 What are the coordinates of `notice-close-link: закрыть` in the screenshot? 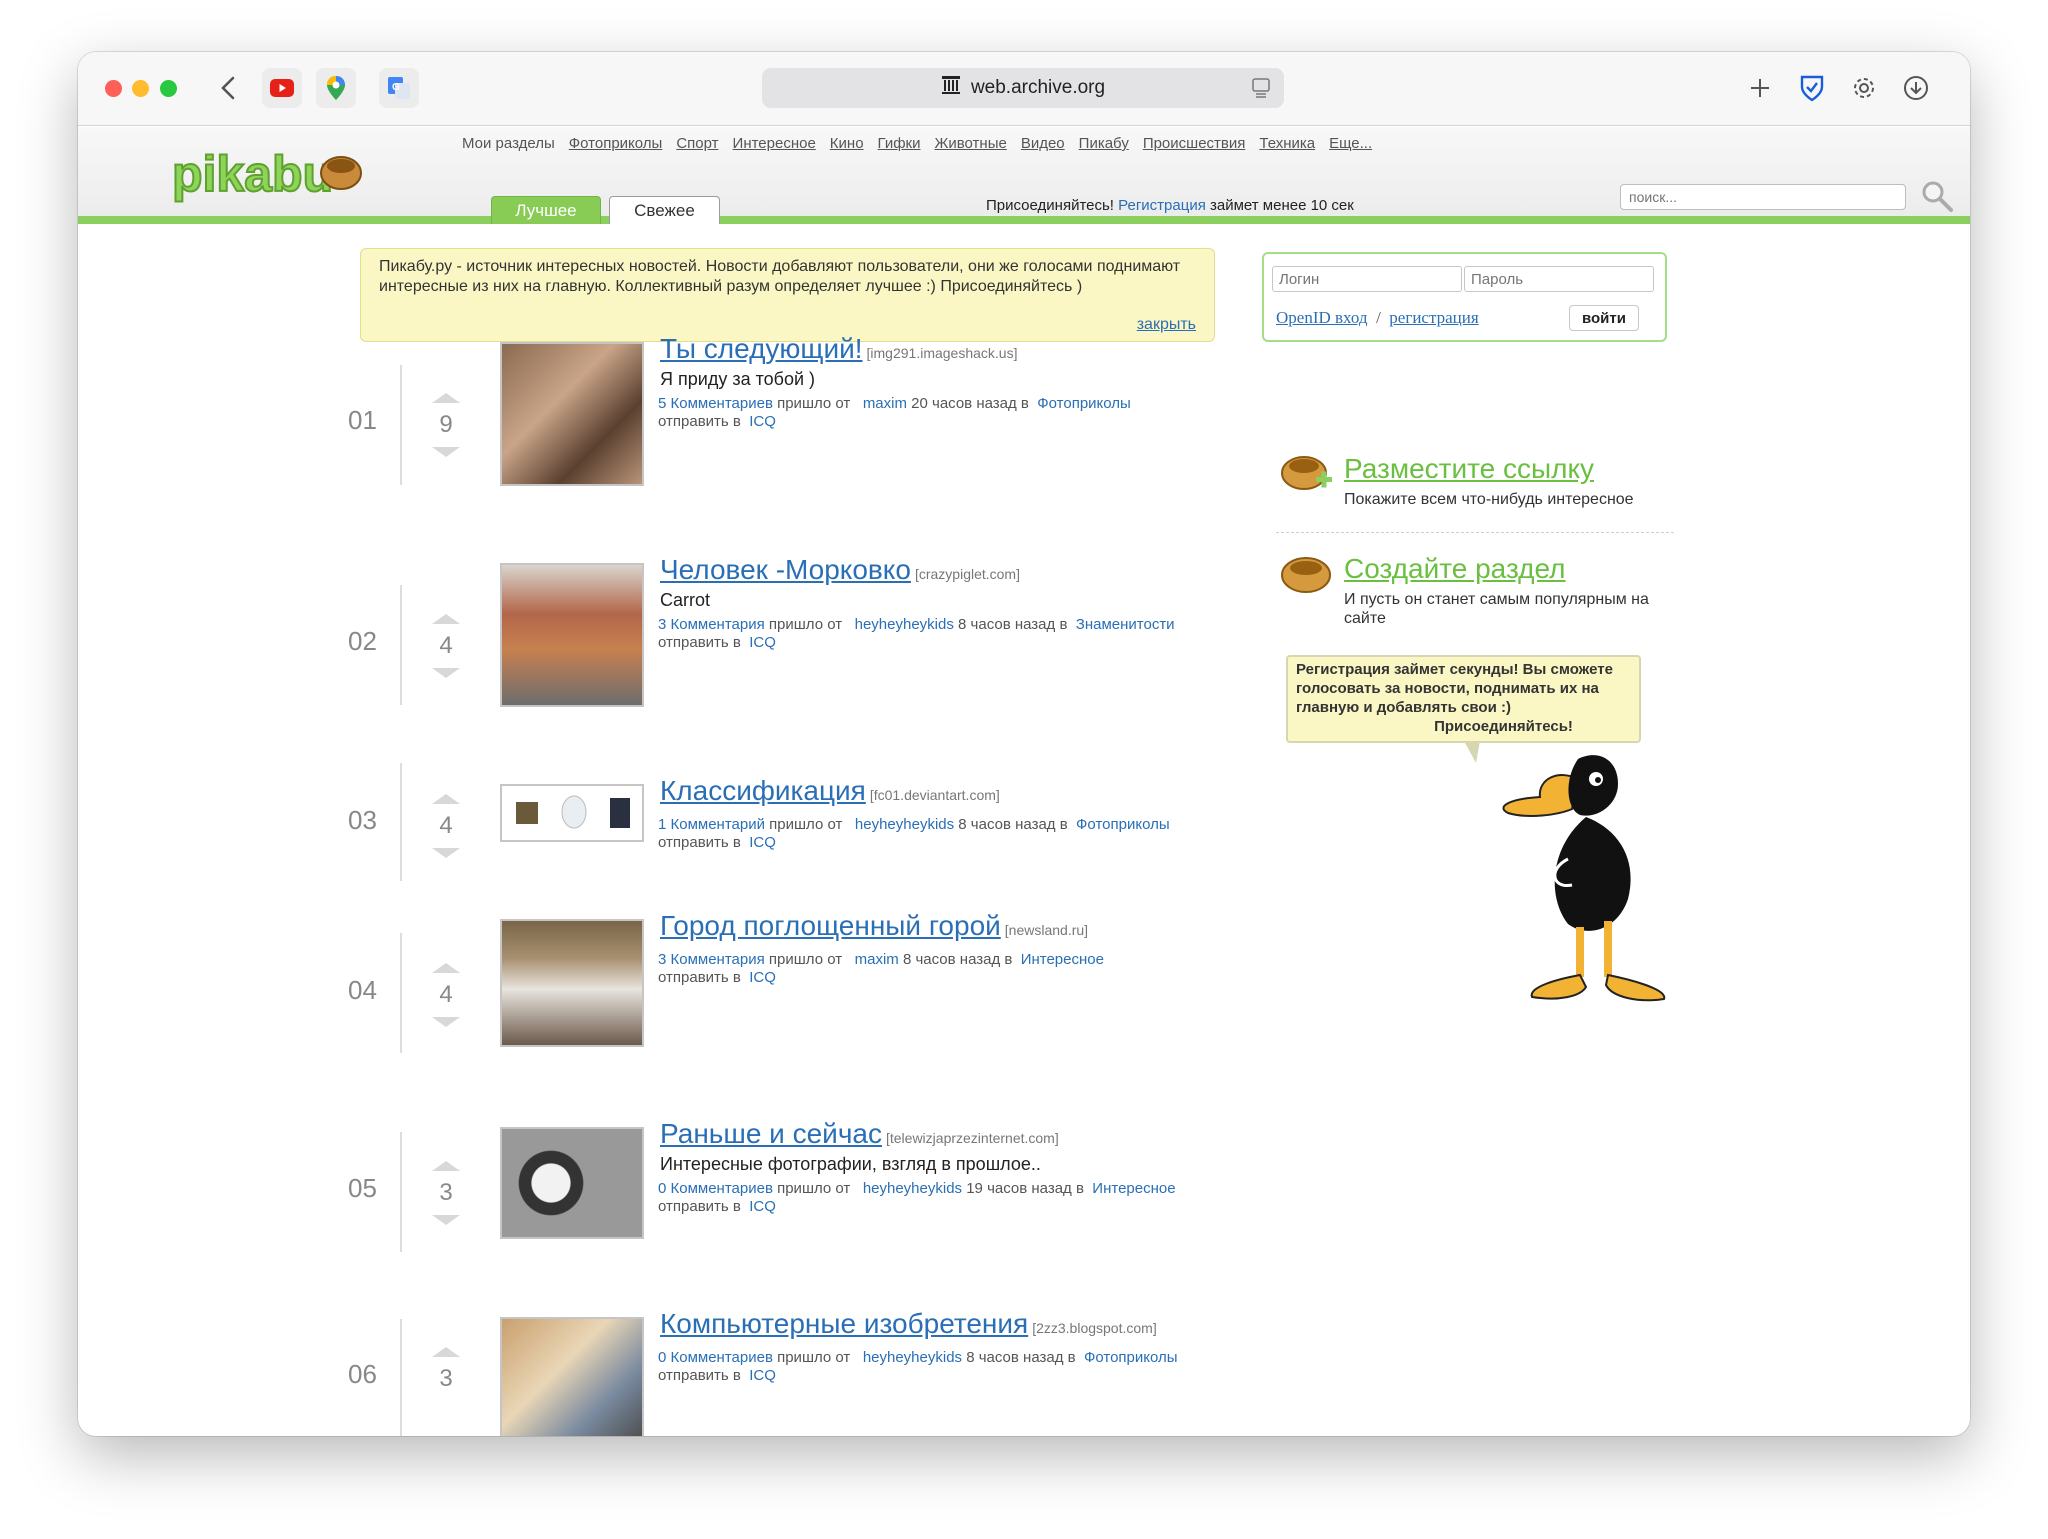 It's located at (1166, 325).